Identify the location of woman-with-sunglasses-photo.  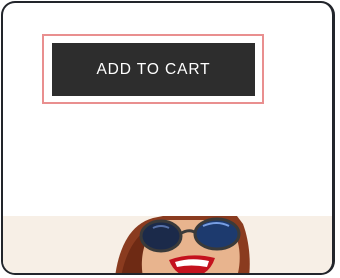
(182, 244).